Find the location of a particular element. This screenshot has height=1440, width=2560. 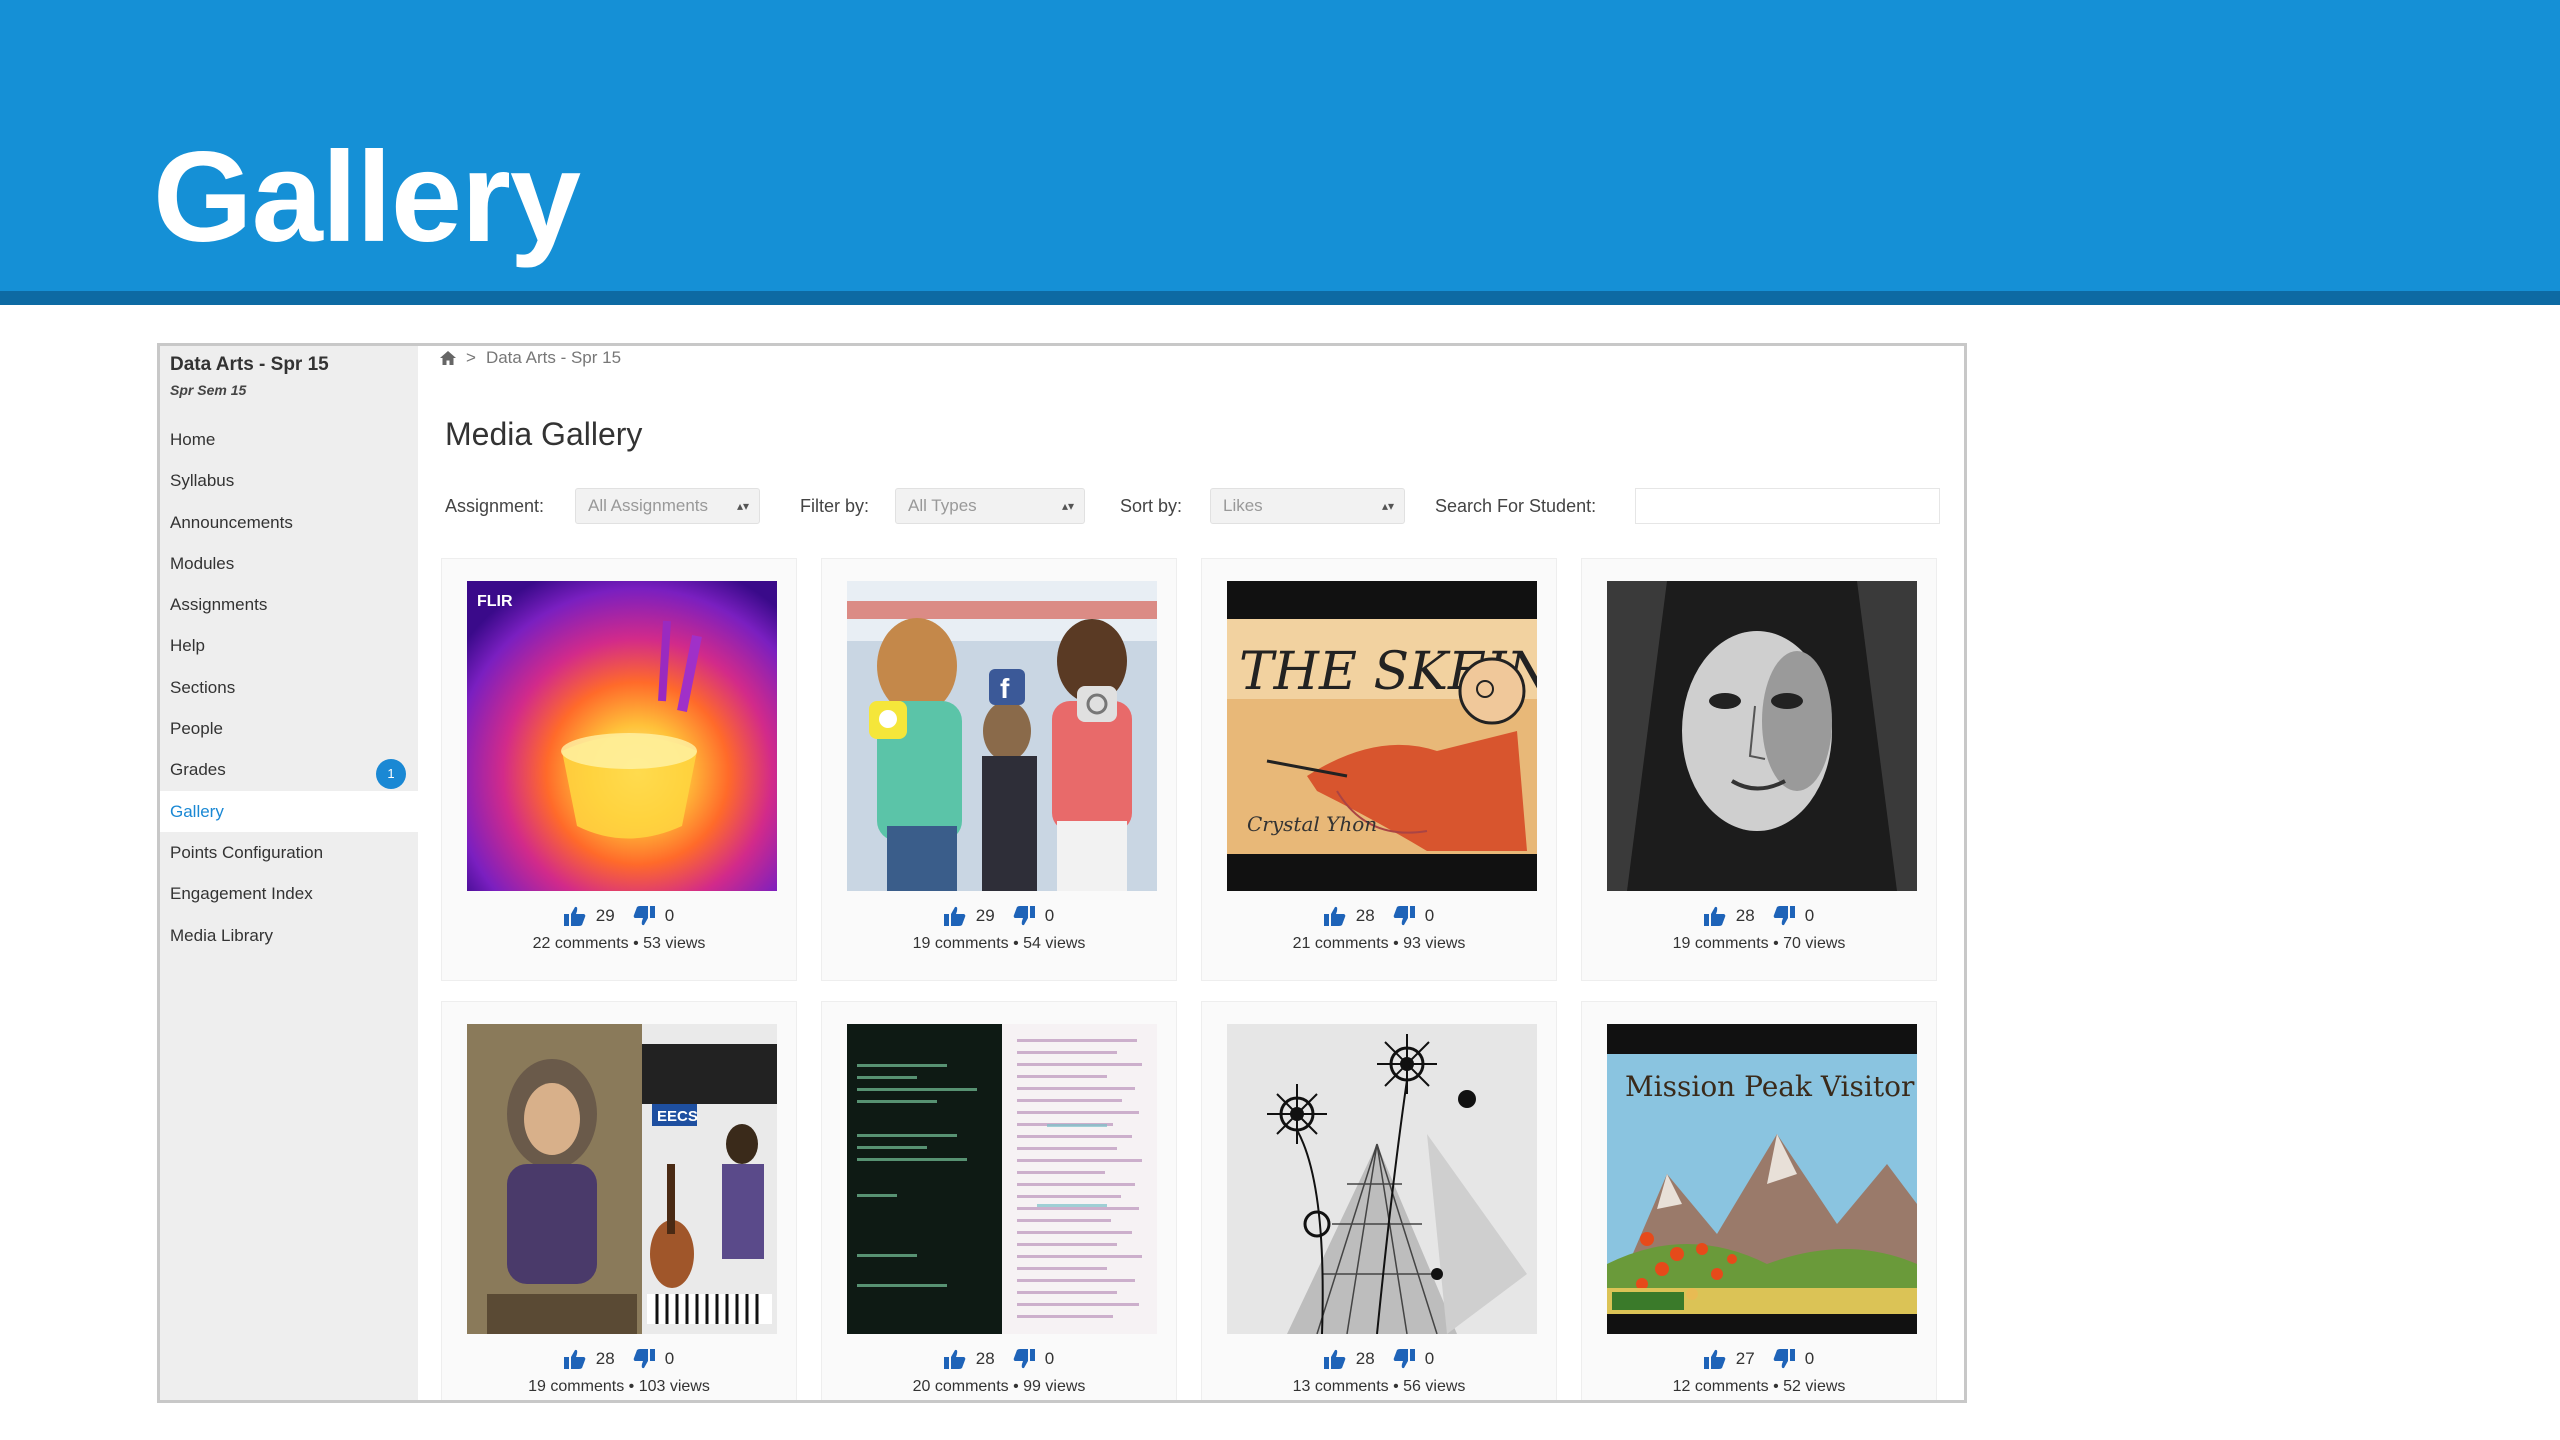

sidebar-item-media-library: Media Library is located at coordinates (289, 935).